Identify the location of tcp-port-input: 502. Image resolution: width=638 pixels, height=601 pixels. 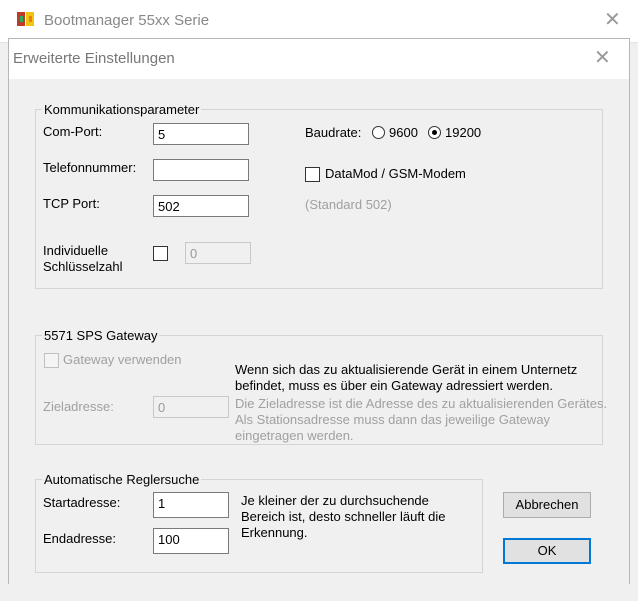
(201, 206).